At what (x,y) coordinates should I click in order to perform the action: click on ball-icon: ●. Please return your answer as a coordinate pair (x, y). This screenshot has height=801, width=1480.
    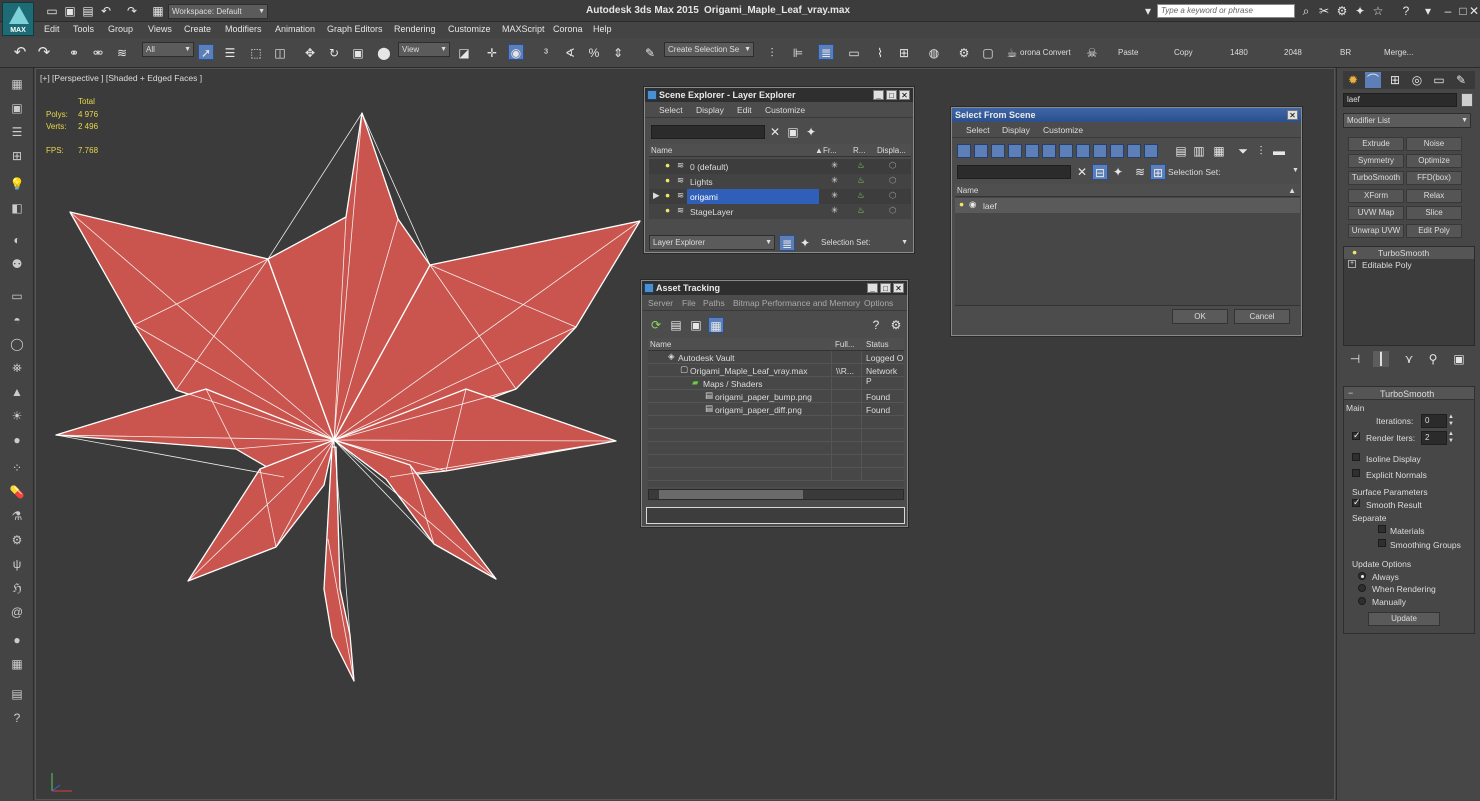
    Looking at the image, I should click on (17, 640).